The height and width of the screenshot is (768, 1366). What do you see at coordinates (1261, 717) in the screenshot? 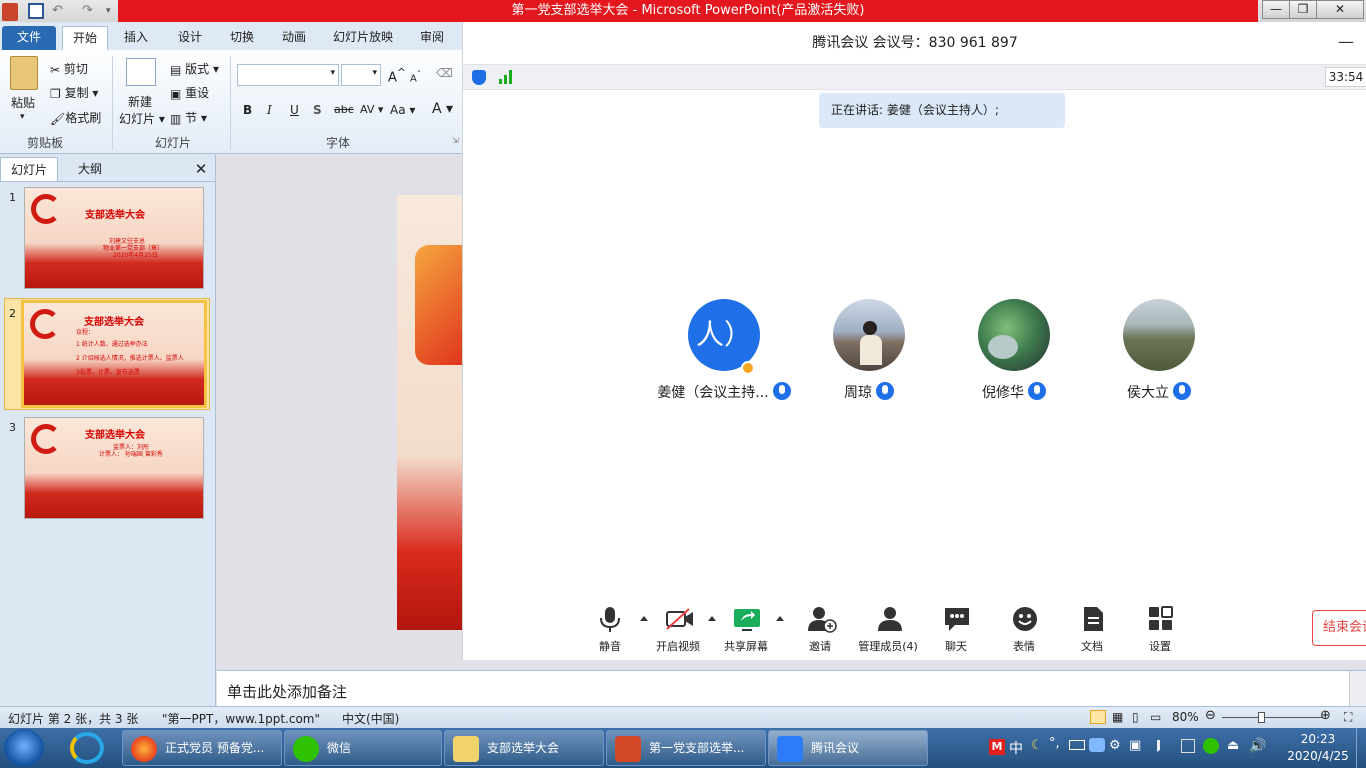
I see `zoom-slider-handle` at bounding box center [1261, 717].